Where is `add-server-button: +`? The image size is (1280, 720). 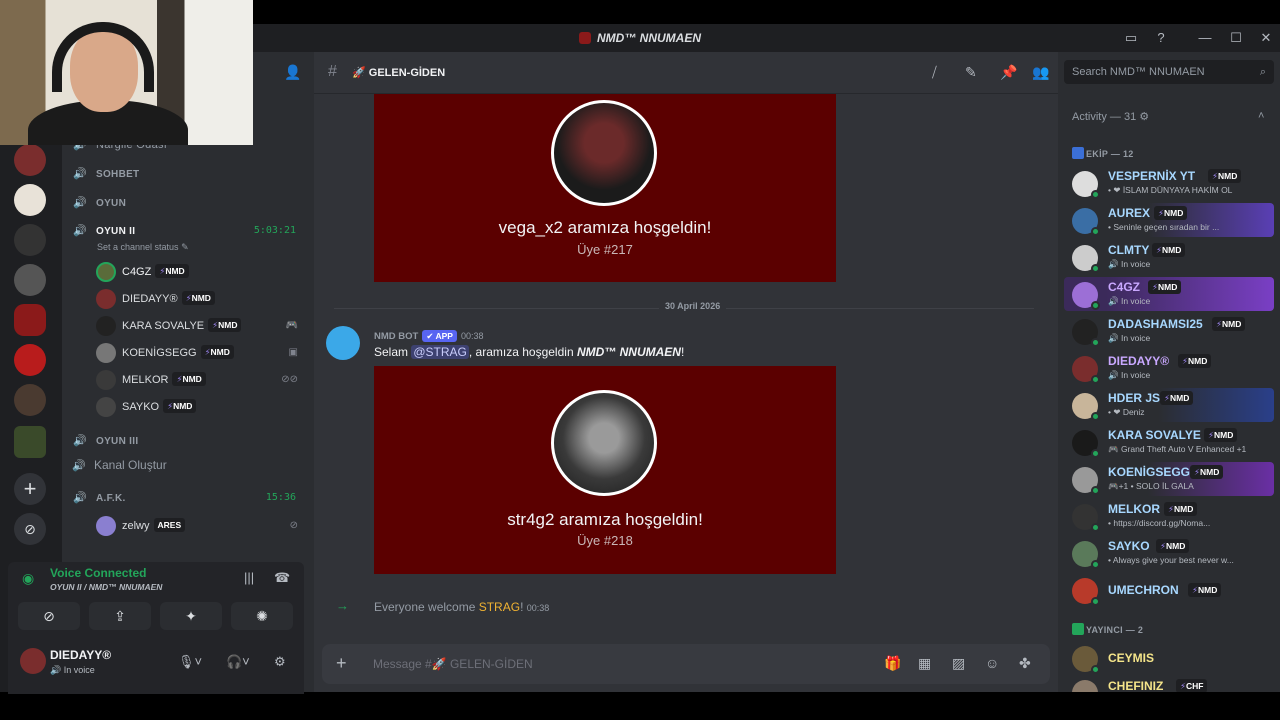
add-server-button: + is located at coordinates (30, 489).